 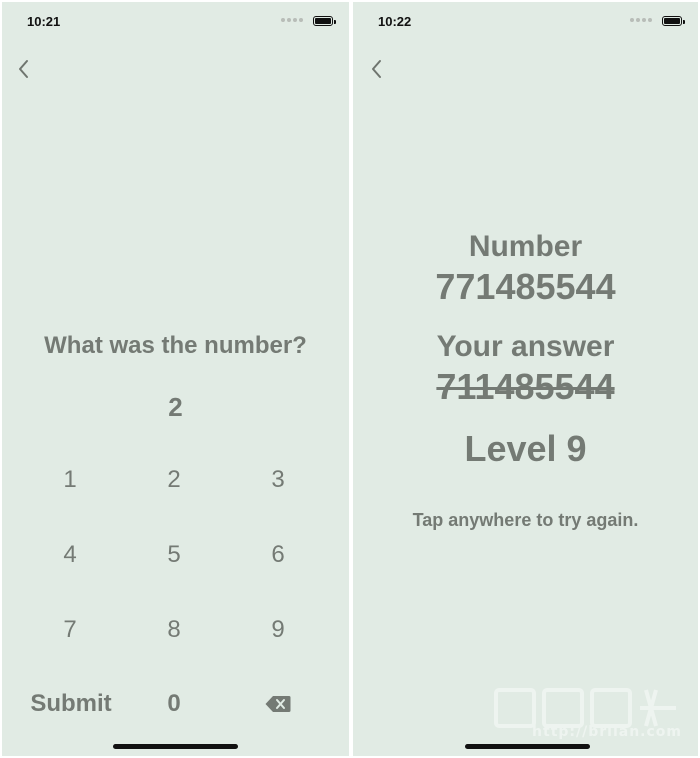 What do you see at coordinates (174, 480) in the screenshot?
I see `key-2: 2` at bounding box center [174, 480].